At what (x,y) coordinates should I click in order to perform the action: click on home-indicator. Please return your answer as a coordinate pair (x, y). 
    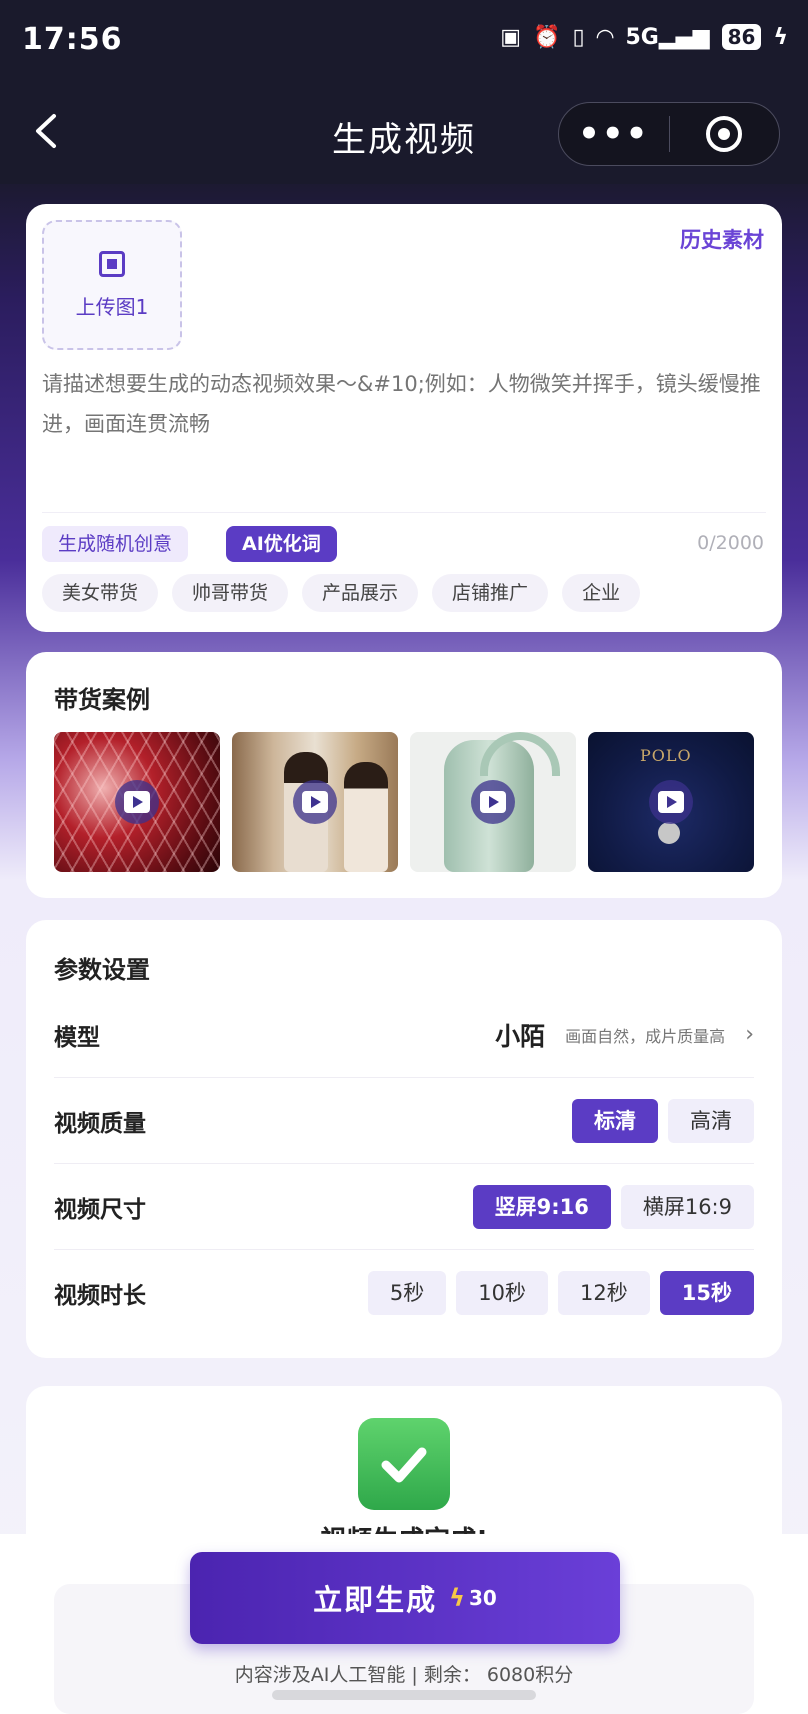
    Looking at the image, I should click on (404, 1695).